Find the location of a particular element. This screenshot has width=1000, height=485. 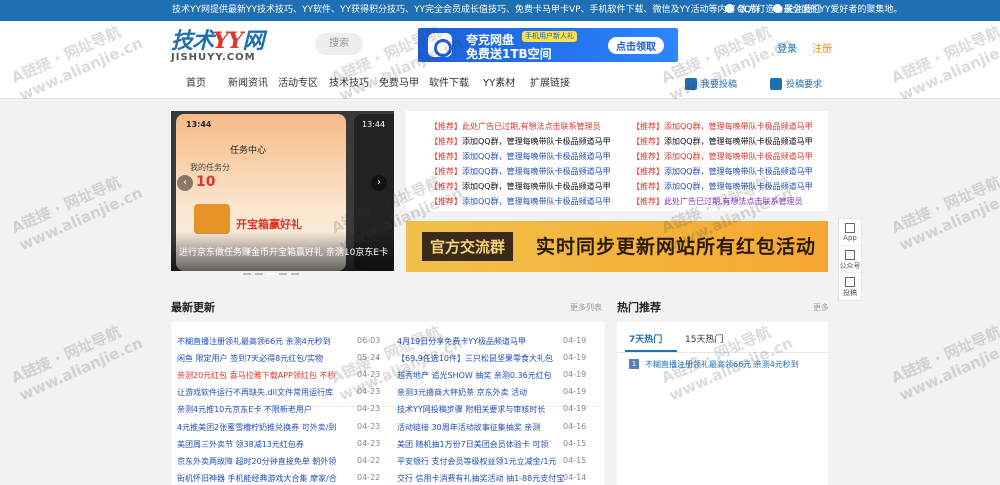

list-item-title: 4元推美团2张蜜雪槽柠奶推兑换券 可外卖/到 is located at coordinates (257, 427).